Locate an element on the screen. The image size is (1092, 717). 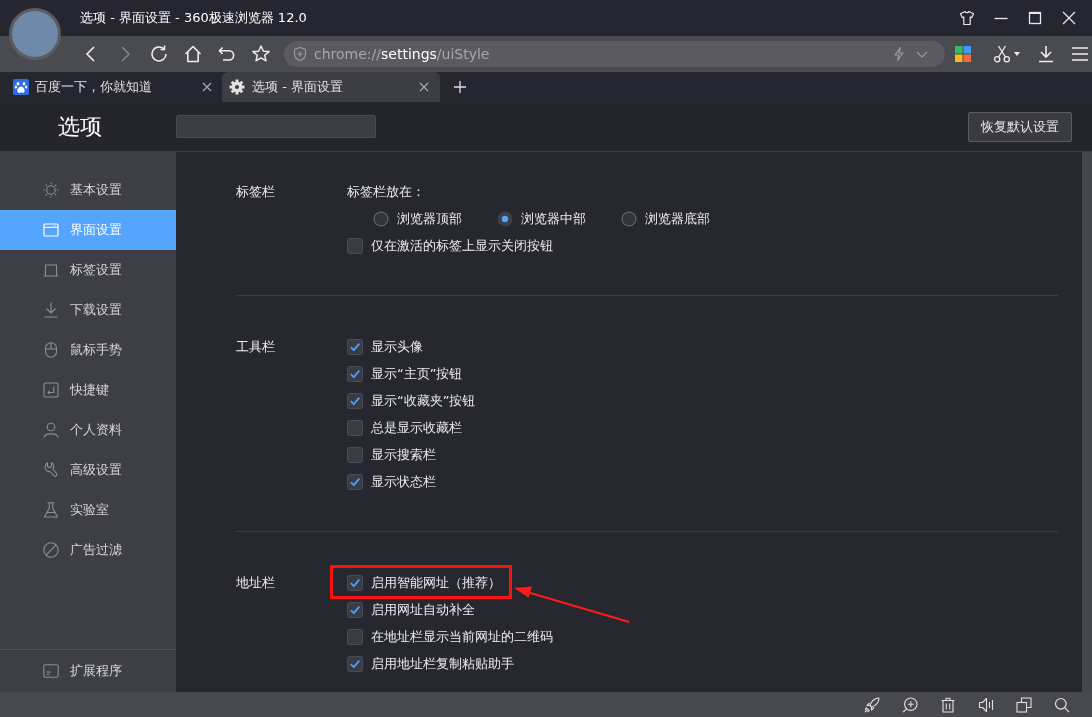
sidebar-item: 高级设置 is located at coordinates (88, 470).